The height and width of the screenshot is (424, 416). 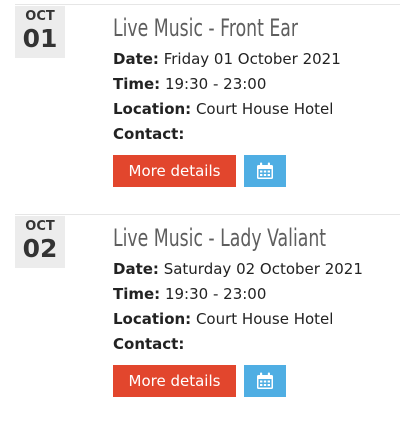 I want to click on event-date: Date: Saturday 02 October 2021, so click(x=238, y=269).